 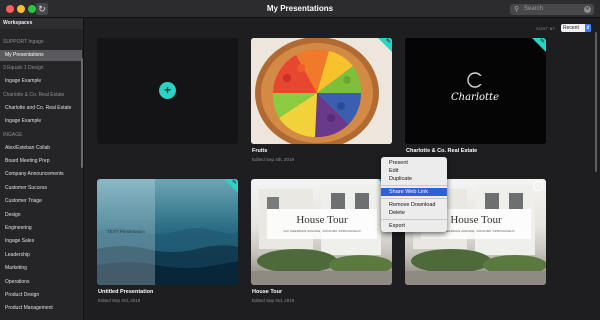 I want to click on presentation-card-charlotte: Charlotte ✎ Charlotte & Co. Real Estate, so click(x=475, y=96).